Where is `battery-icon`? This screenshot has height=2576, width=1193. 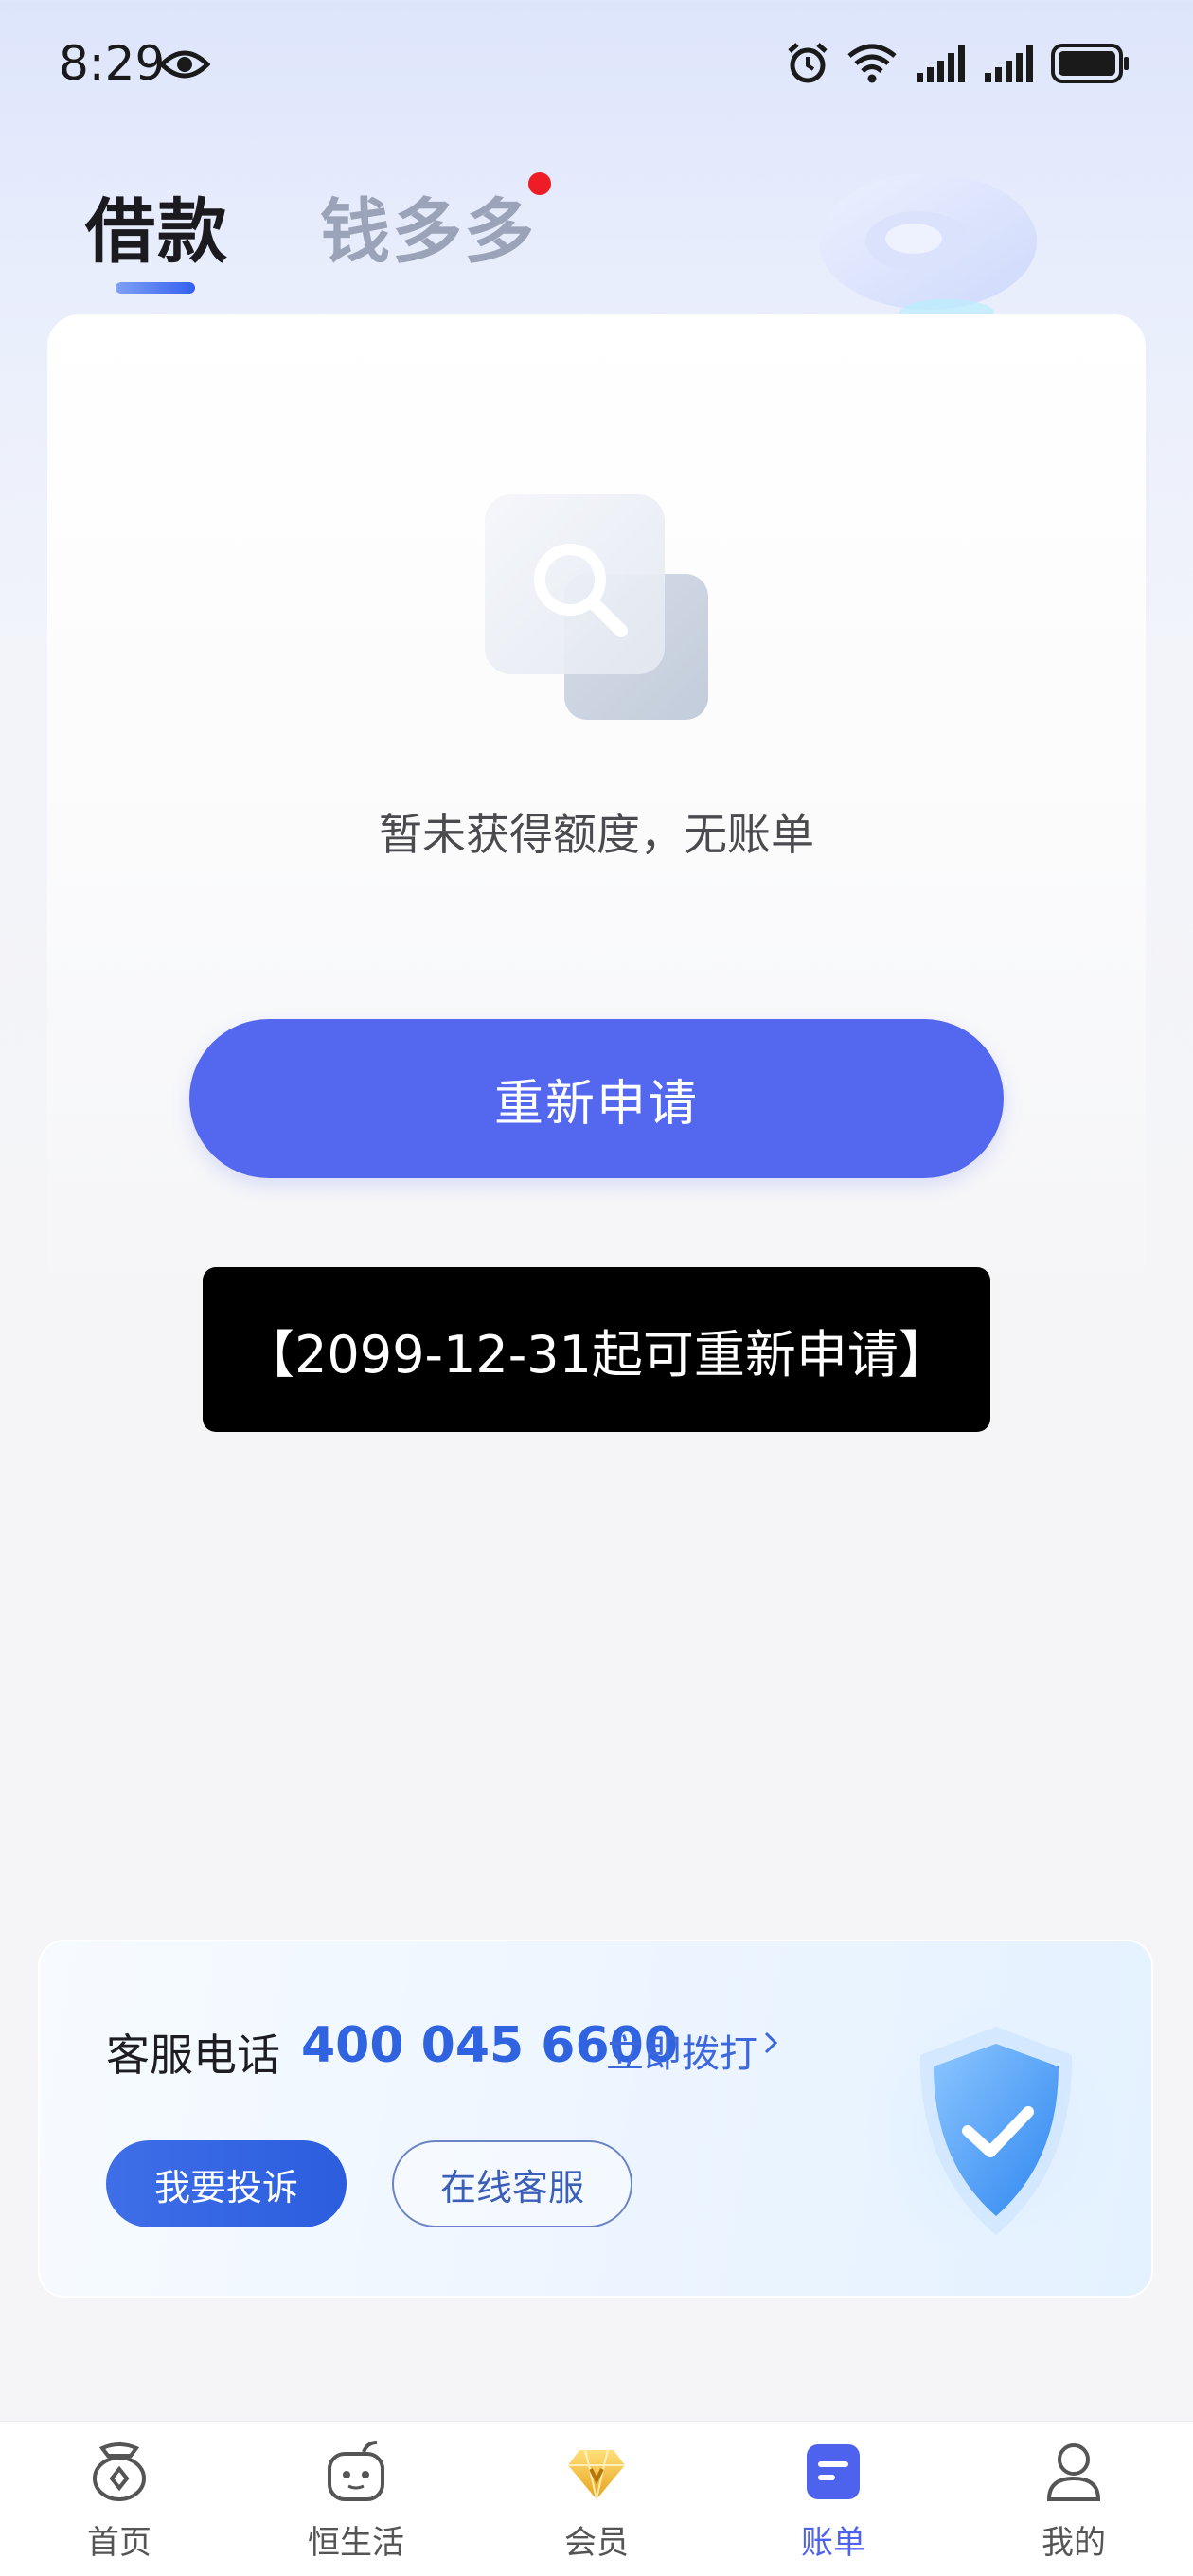
battery-icon is located at coordinates (1091, 65).